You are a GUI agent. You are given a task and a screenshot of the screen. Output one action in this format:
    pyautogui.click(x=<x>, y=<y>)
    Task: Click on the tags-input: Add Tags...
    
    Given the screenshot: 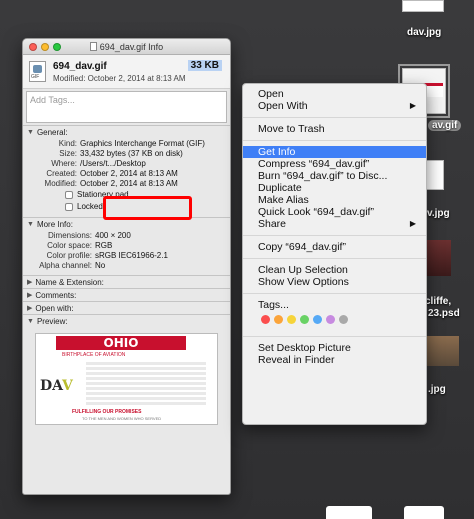 What is the action you would take?
    pyautogui.click(x=126, y=107)
    